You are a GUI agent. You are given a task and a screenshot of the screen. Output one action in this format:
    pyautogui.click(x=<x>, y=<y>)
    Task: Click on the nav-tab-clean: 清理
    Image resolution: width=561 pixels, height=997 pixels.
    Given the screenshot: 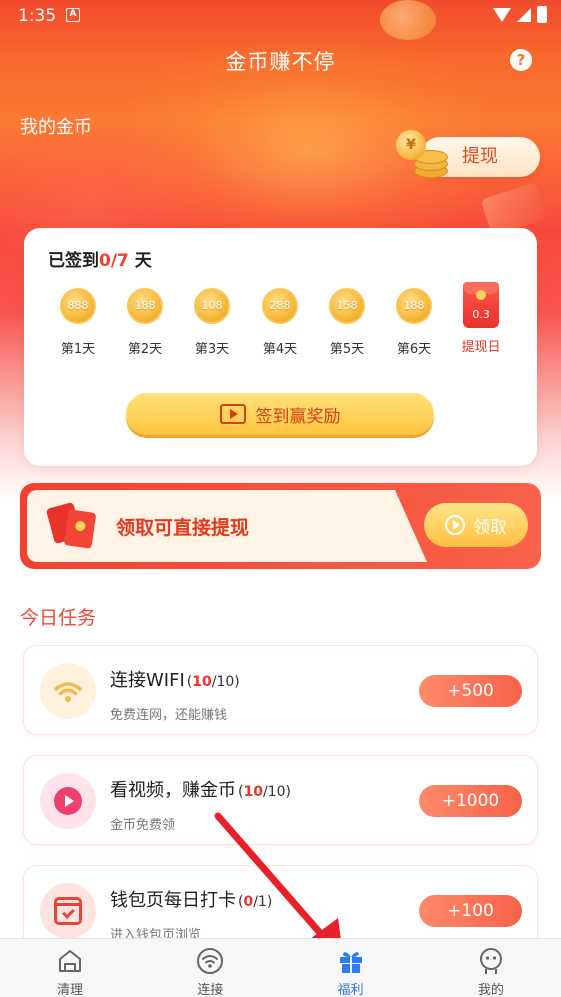 What is the action you would take?
    pyautogui.click(x=70, y=968)
    